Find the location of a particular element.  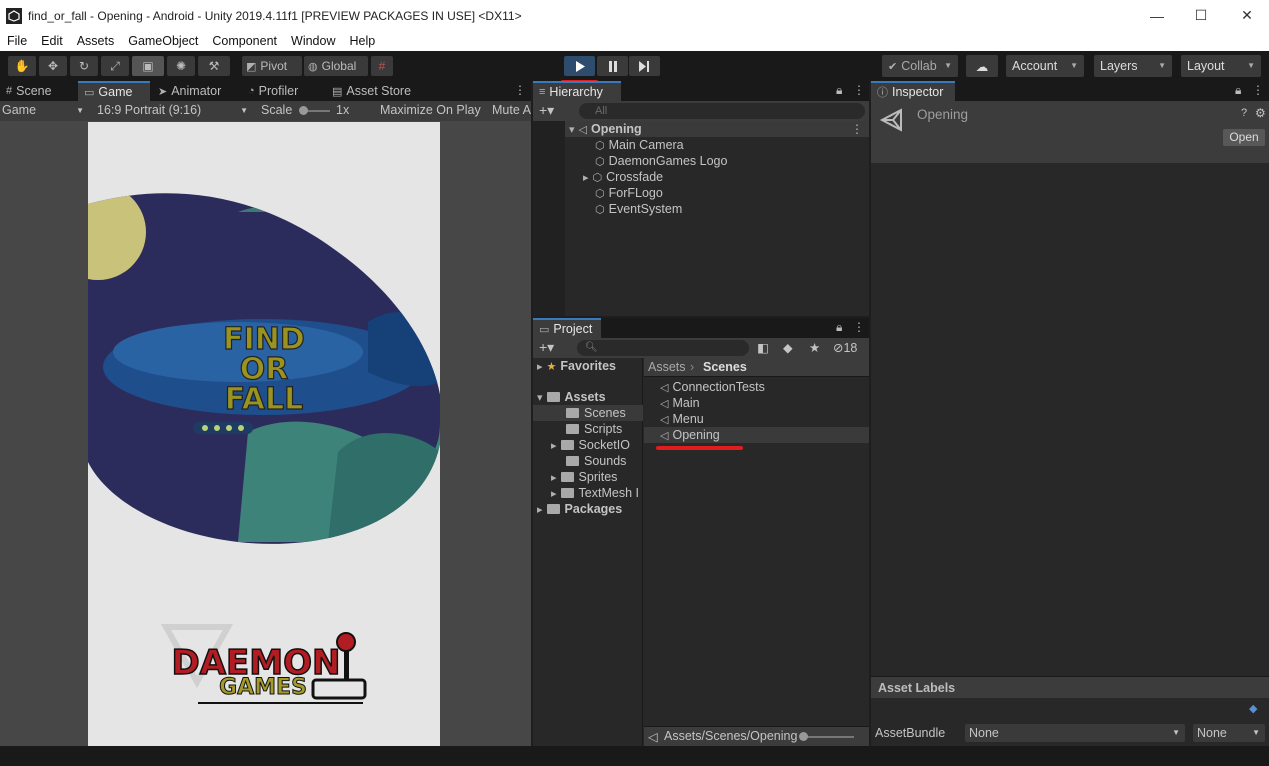

menu-window: Window is located at coordinates (313, 41).